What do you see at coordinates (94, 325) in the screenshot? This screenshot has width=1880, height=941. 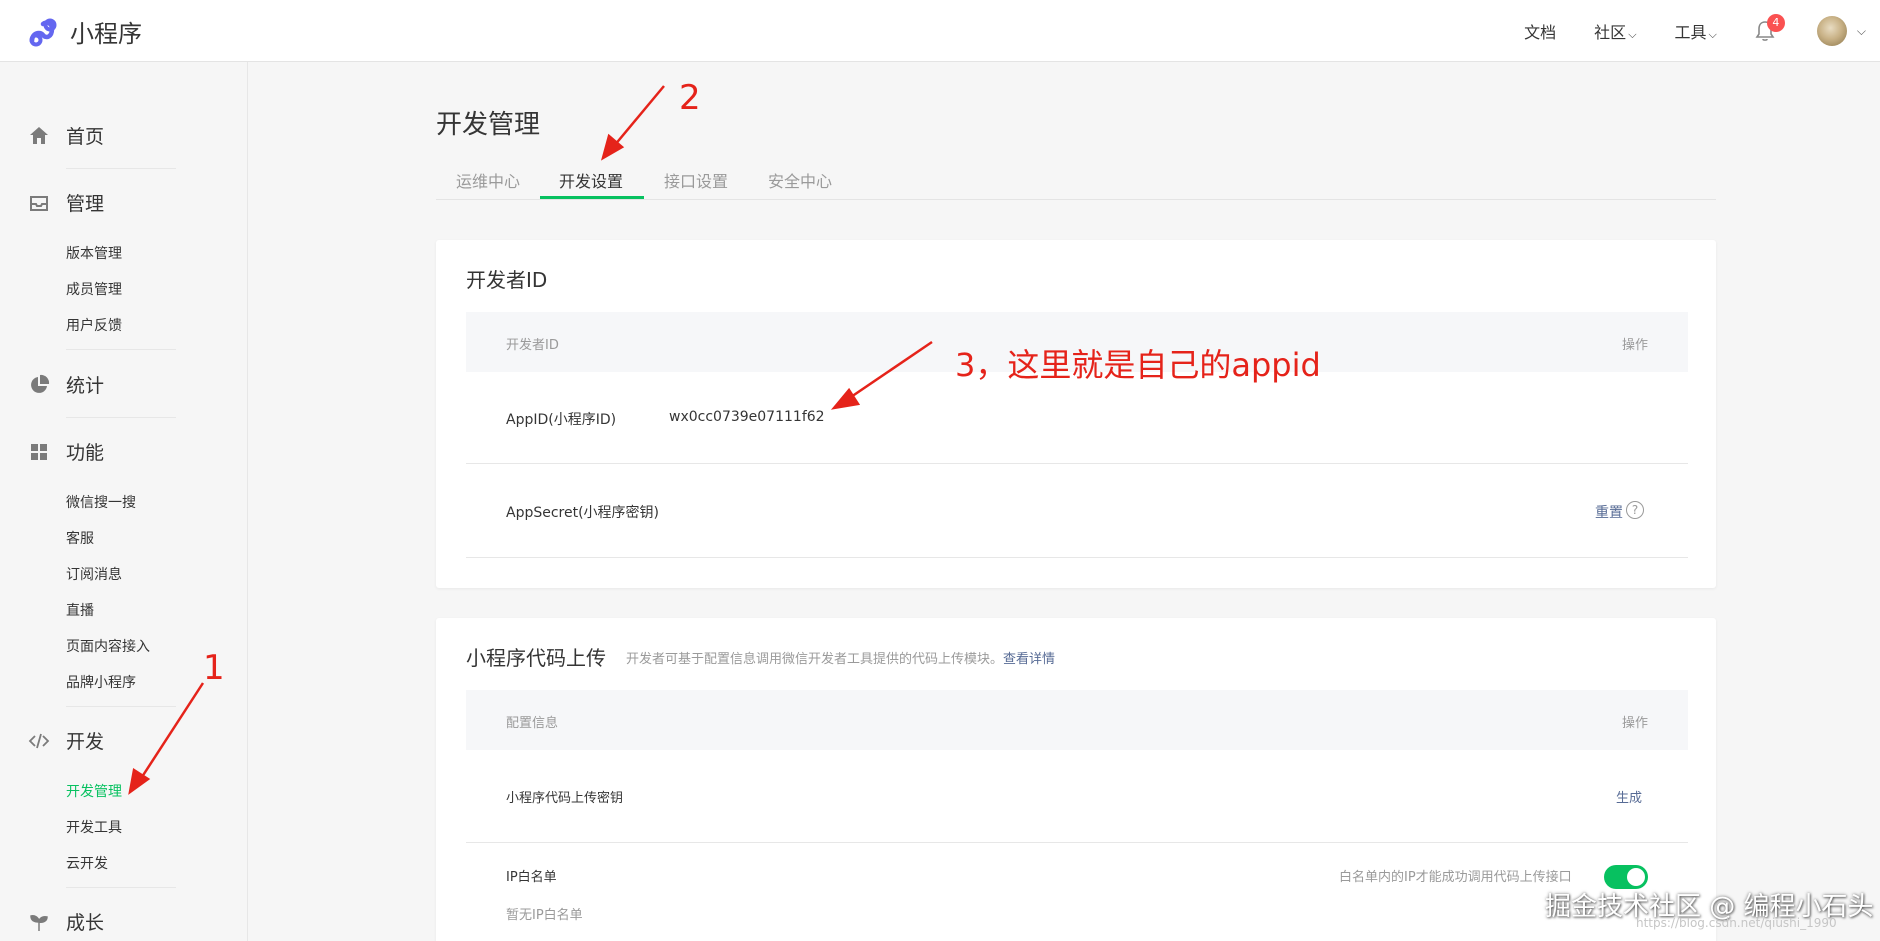 I see `sidebar-item-feedback: 用户反馈` at bounding box center [94, 325].